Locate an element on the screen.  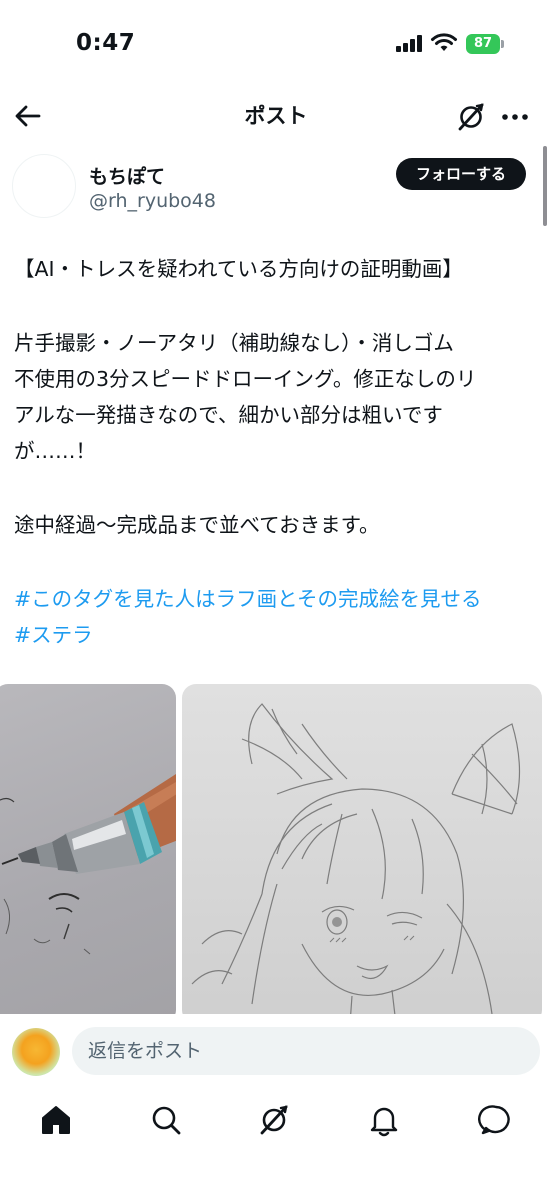
grok-icon is located at coordinates (471, 117).